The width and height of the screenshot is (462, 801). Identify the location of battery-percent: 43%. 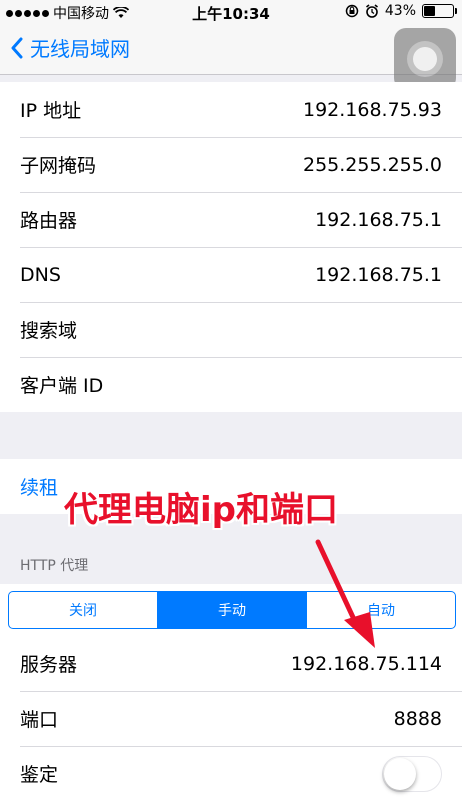
(400, 11).